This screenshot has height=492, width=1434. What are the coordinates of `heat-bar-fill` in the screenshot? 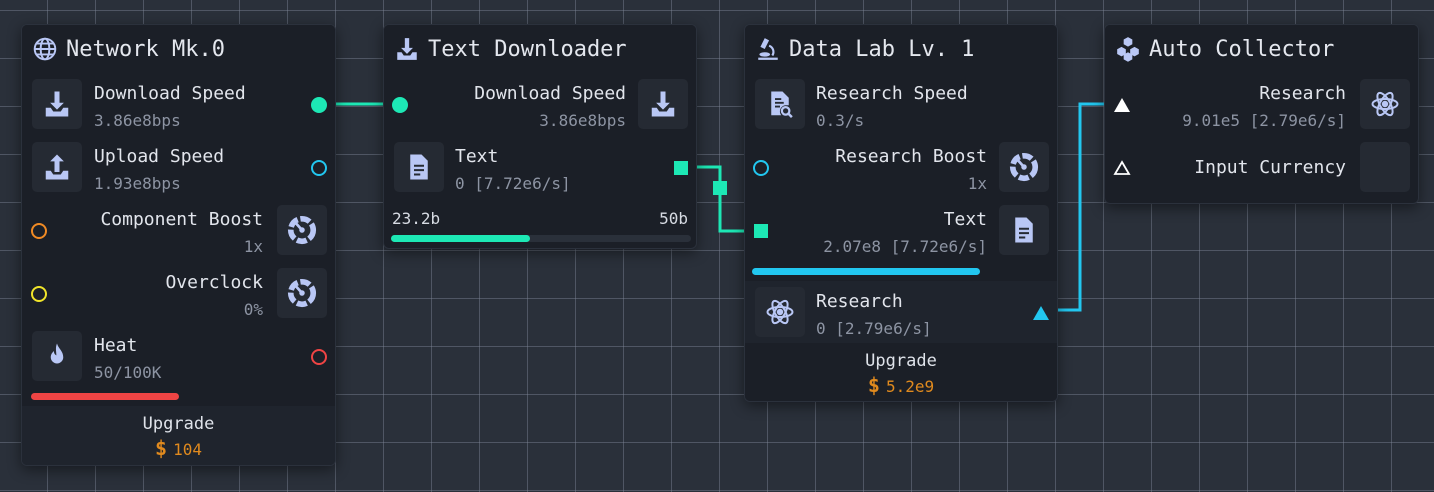 It's located at (105, 396).